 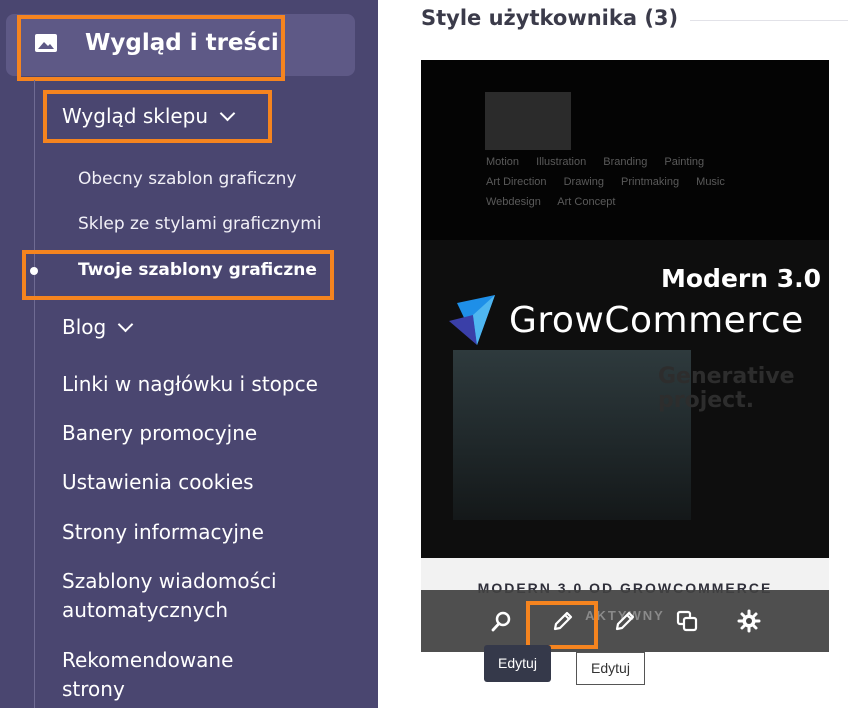 I want to click on copy-icon, so click(x=687, y=621).